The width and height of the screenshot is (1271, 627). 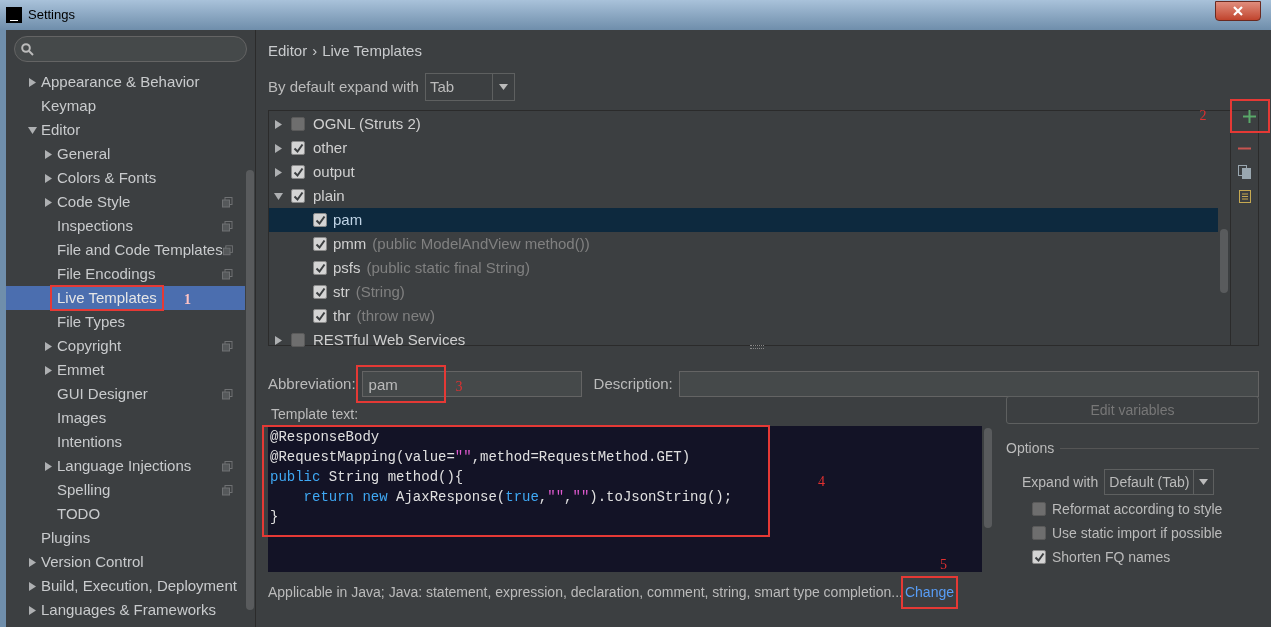 What do you see at coordinates (125, 130) in the screenshot?
I see `sidebar-item: Editor` at bounding box center [125, 130].